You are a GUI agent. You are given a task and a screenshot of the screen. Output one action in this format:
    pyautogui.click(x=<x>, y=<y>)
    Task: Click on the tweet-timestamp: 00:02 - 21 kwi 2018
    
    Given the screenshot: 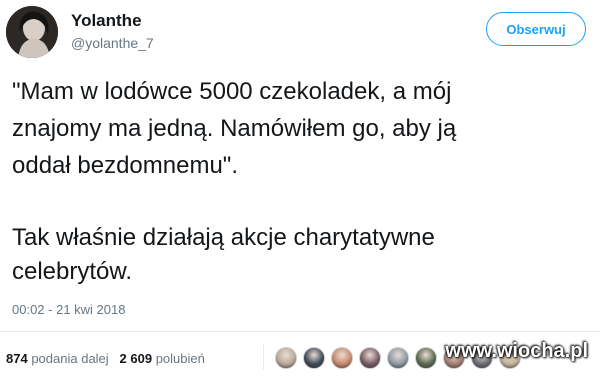 What is the action you would take?
    pyautogui.click(x=68, y=309)
    